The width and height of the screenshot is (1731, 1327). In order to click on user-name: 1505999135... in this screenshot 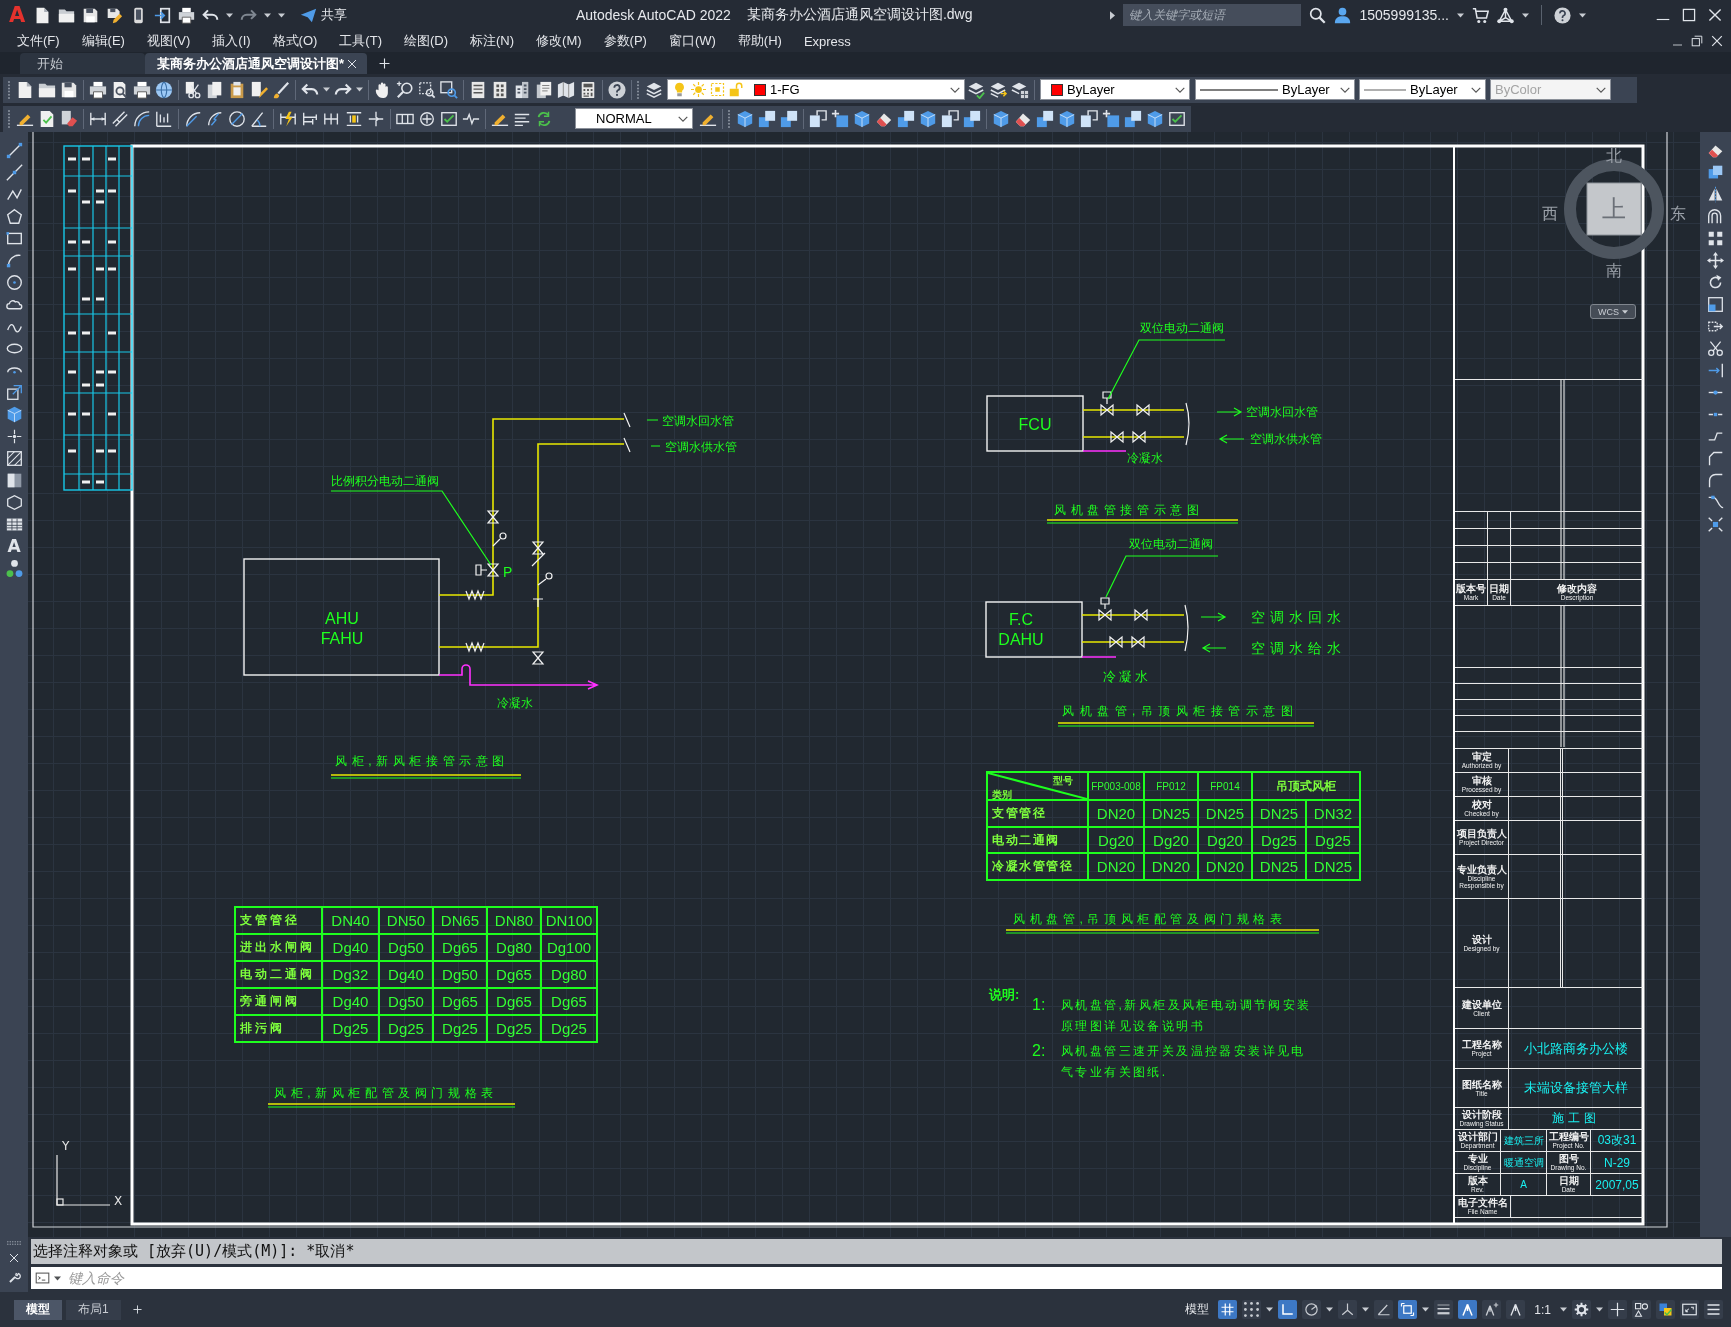, I will do `click(1404, 15)`.